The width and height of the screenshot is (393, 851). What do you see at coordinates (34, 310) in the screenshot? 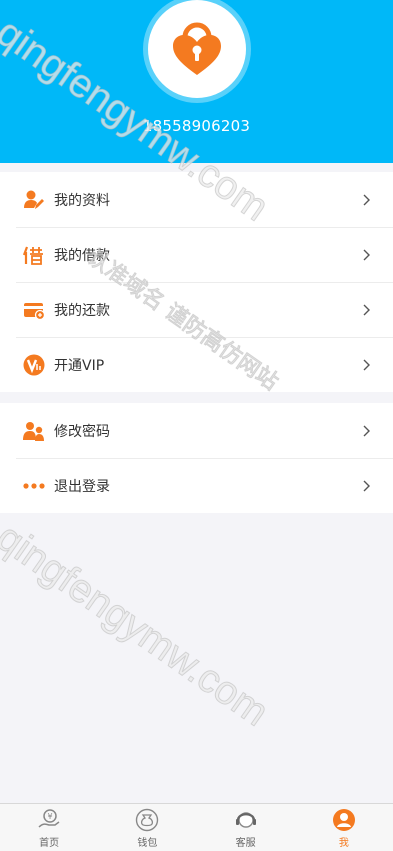
I see `repay-card-icon` at bounding box center [34, 310].